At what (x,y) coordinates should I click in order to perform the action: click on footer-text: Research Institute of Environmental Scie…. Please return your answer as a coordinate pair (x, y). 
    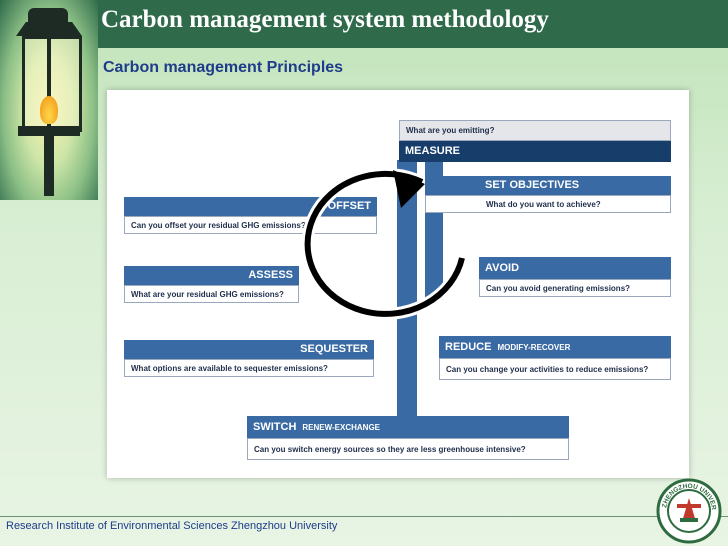
    Looking at the image, I should click on (172, 526).